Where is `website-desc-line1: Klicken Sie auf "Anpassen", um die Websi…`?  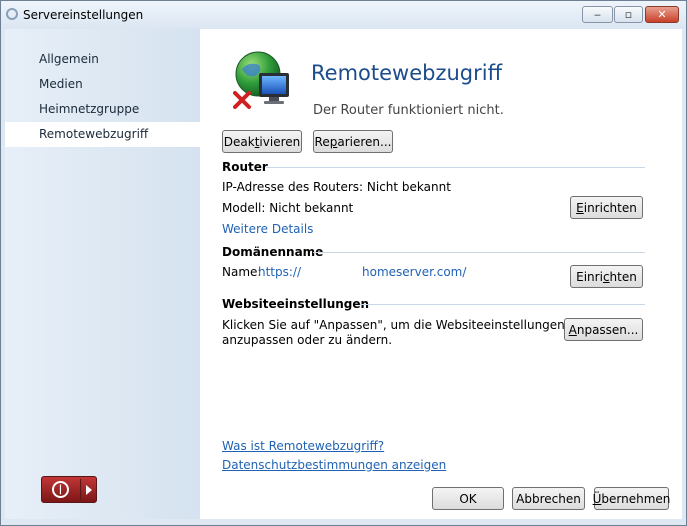 website-desc-line1: Klicken Sie auf "Anpassen", um die Websi… is located at coordinates (393, 325).